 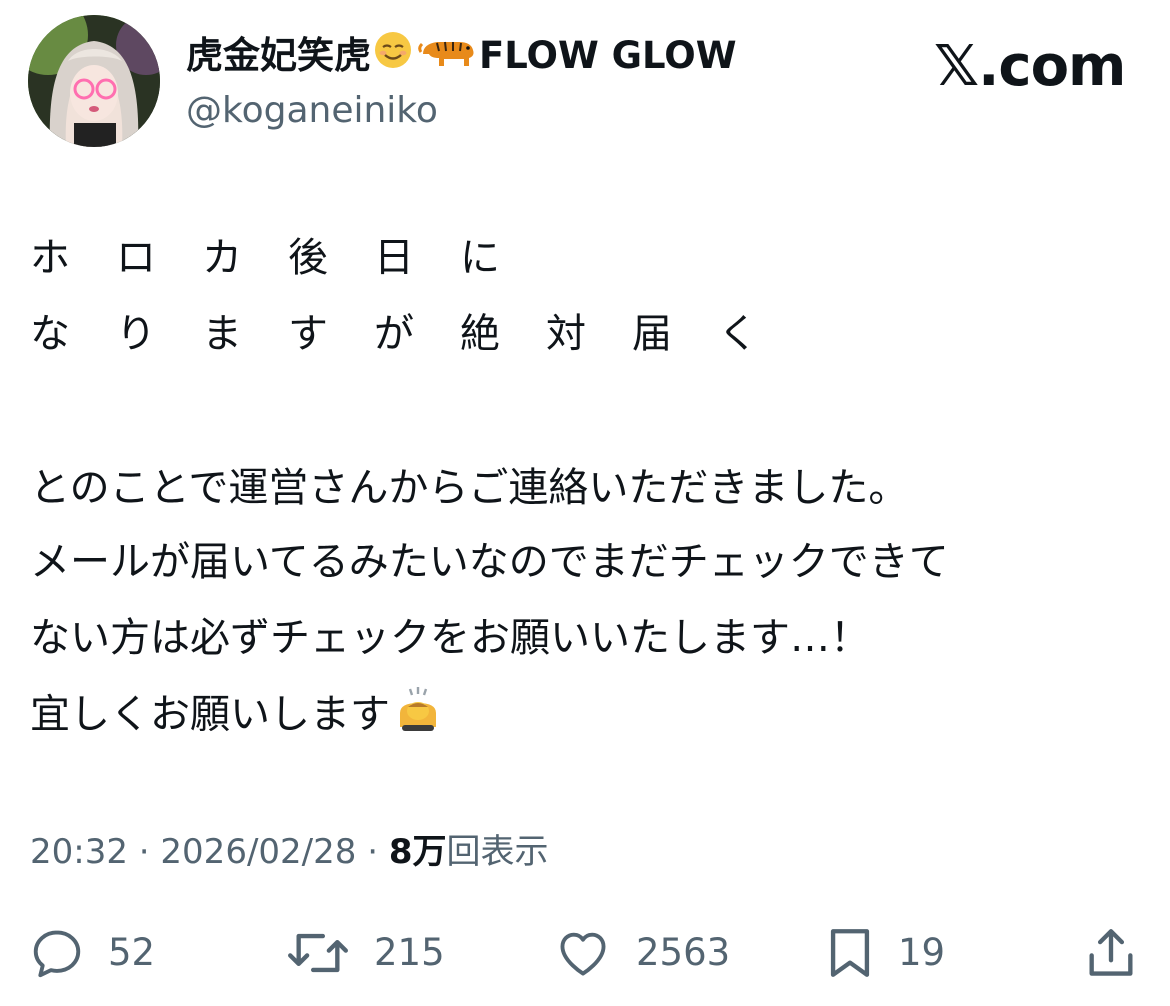 I want to click on post-meta: 20:32 · 2026/02/28 · 8万回表示, so click(x=289, y=852).